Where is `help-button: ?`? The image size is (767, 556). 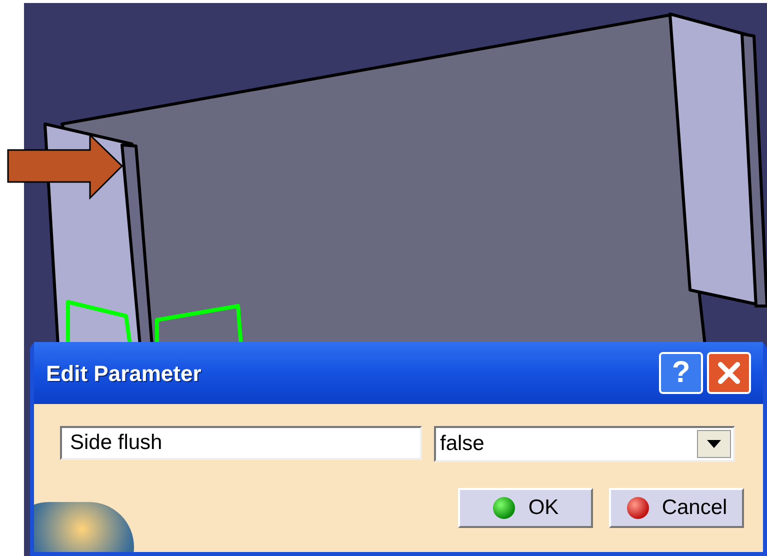
help-button: ? is located at coordinates (681, 373).